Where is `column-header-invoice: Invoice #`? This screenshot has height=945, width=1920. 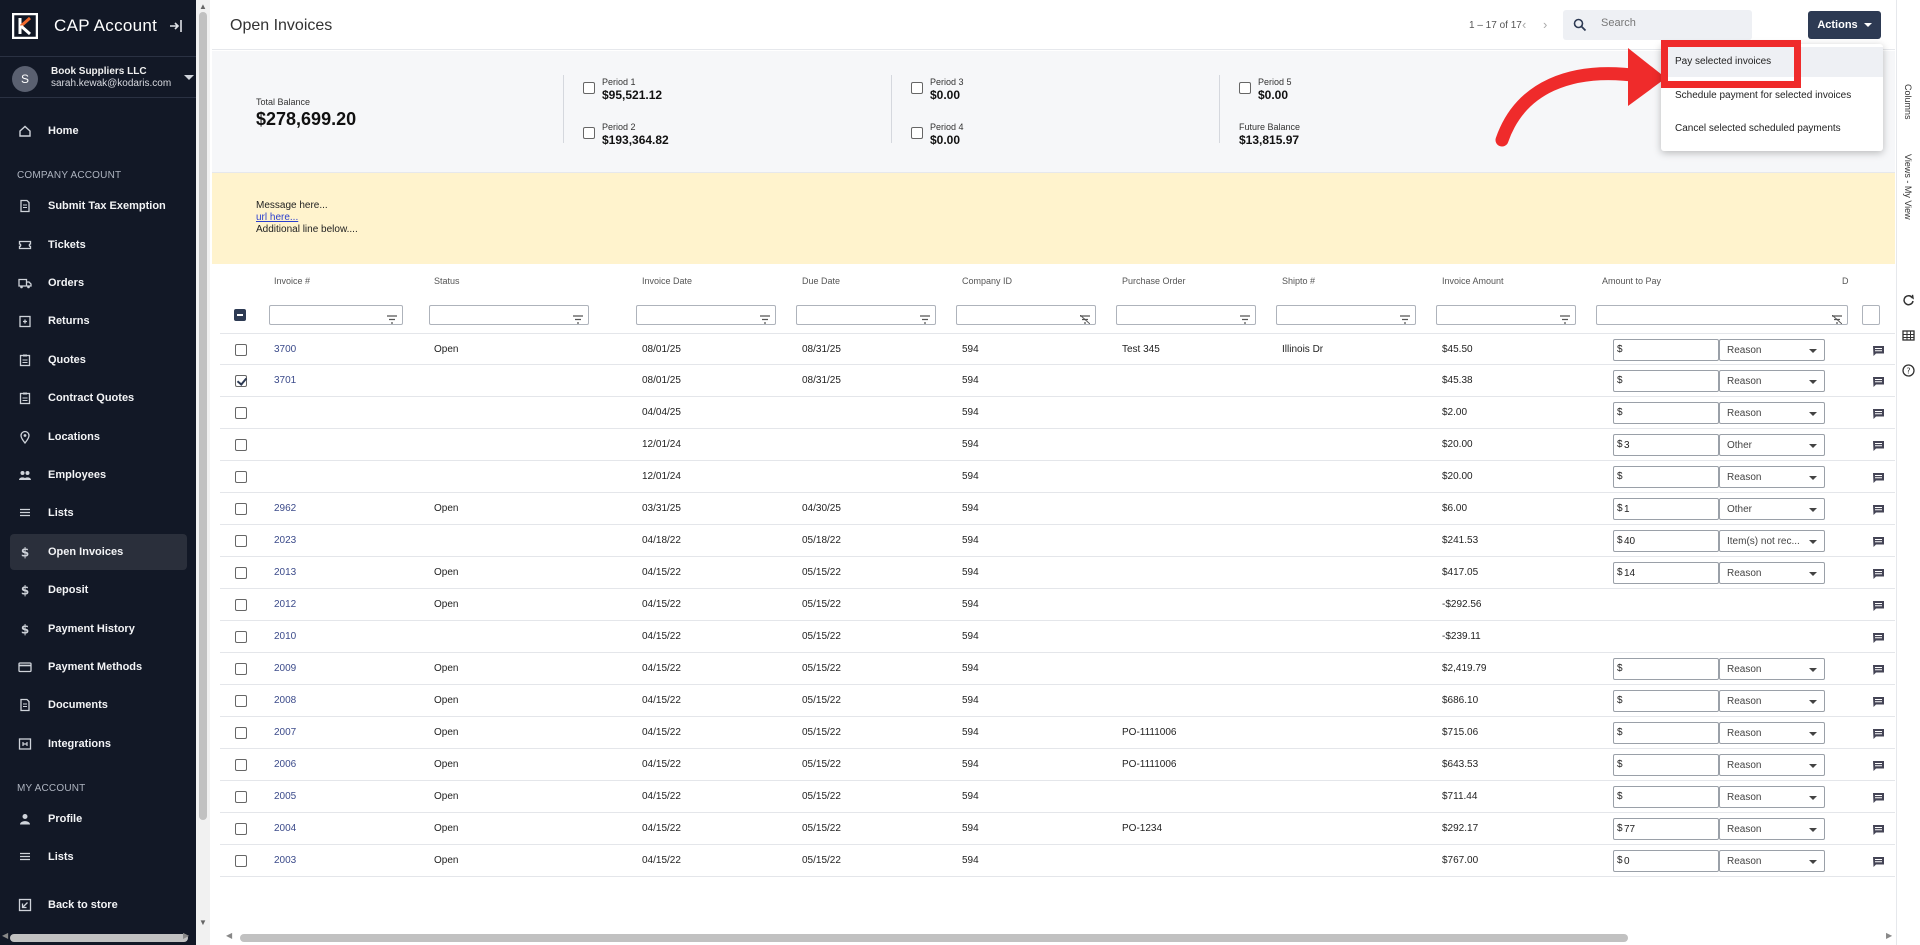
column-header-invoice: Invoice # is located at coordinates (292, 281).